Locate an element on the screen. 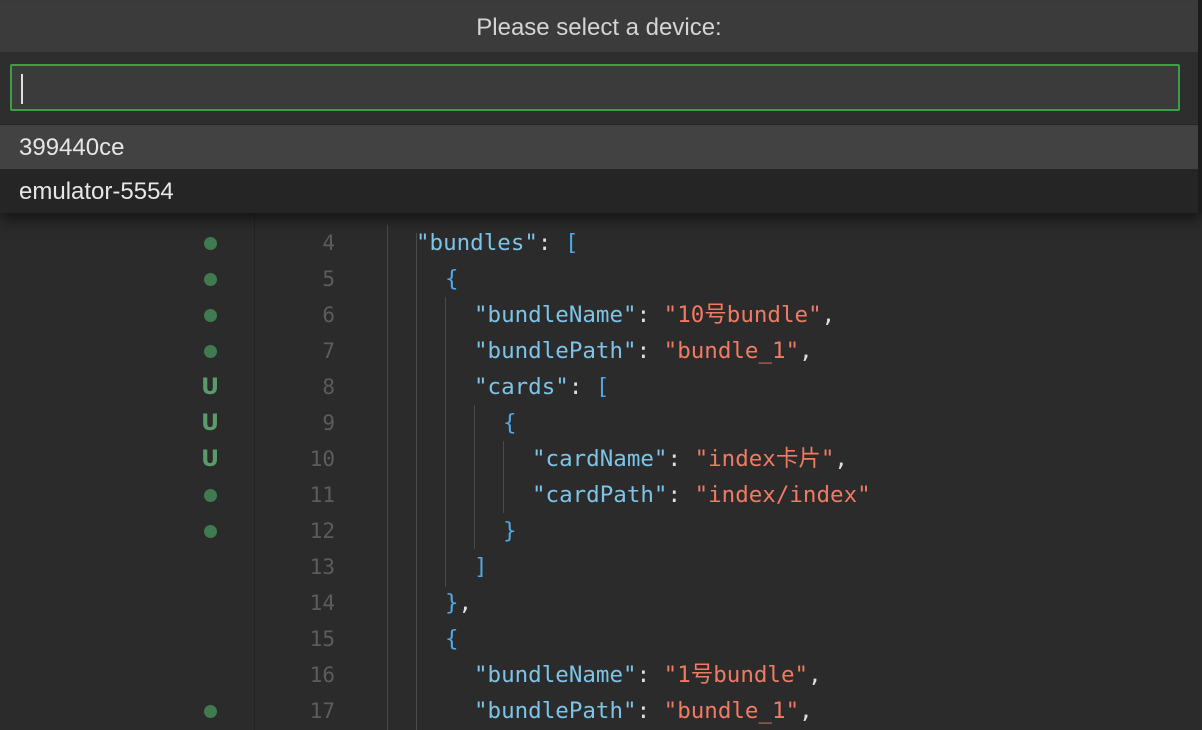 This screenshot has height=730, width=1202. text-caret is located at coordinates (22, 89).